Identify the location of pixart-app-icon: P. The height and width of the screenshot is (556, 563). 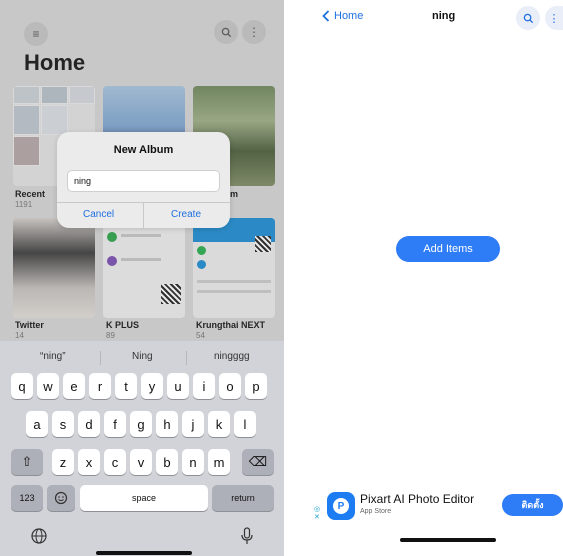
(341, 506).